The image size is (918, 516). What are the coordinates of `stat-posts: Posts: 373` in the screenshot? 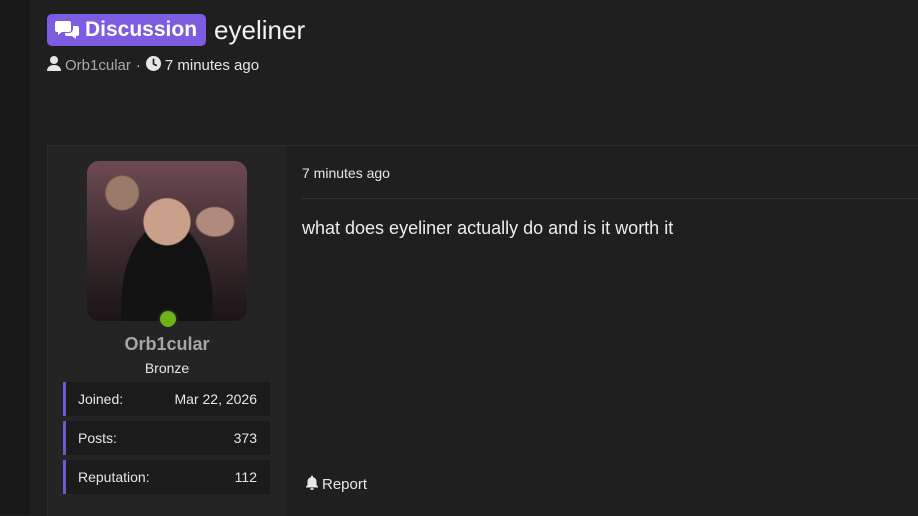 It's located at (166, 438).